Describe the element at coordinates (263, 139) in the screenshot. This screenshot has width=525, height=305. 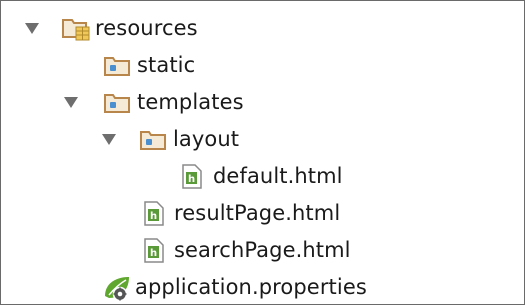
I see `tree-node-layout: layout` at that location.